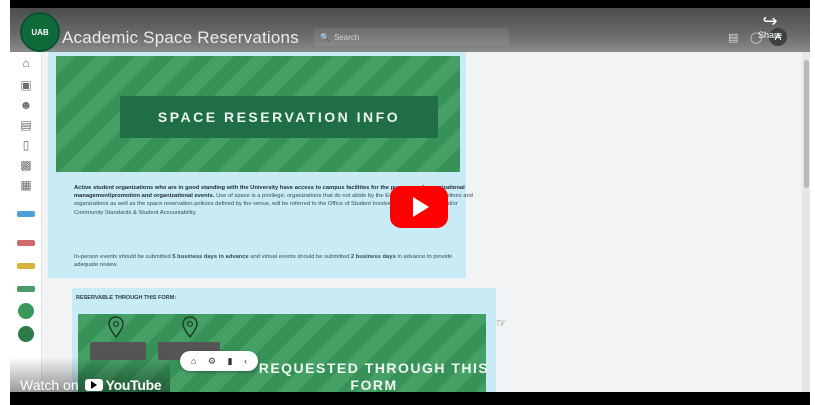  Describe the element at coordinates (26, 214) in the screenshot. I see `rail-chip-blue` at that location.